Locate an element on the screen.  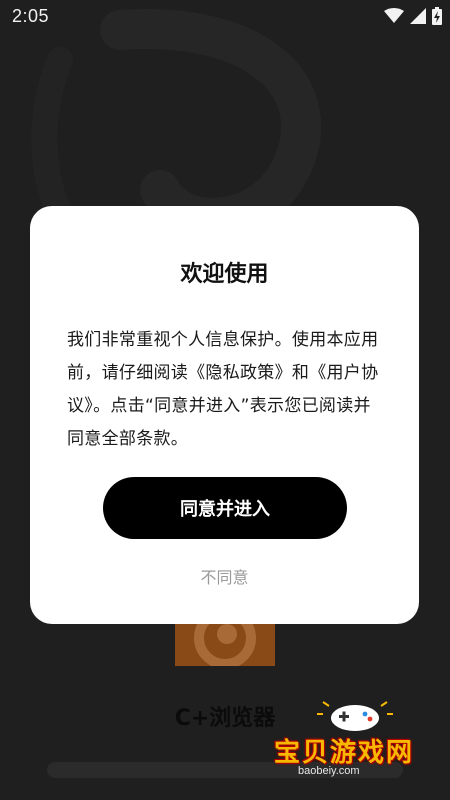
disagree-button: 不同意 is located at coordinates (224, 576).